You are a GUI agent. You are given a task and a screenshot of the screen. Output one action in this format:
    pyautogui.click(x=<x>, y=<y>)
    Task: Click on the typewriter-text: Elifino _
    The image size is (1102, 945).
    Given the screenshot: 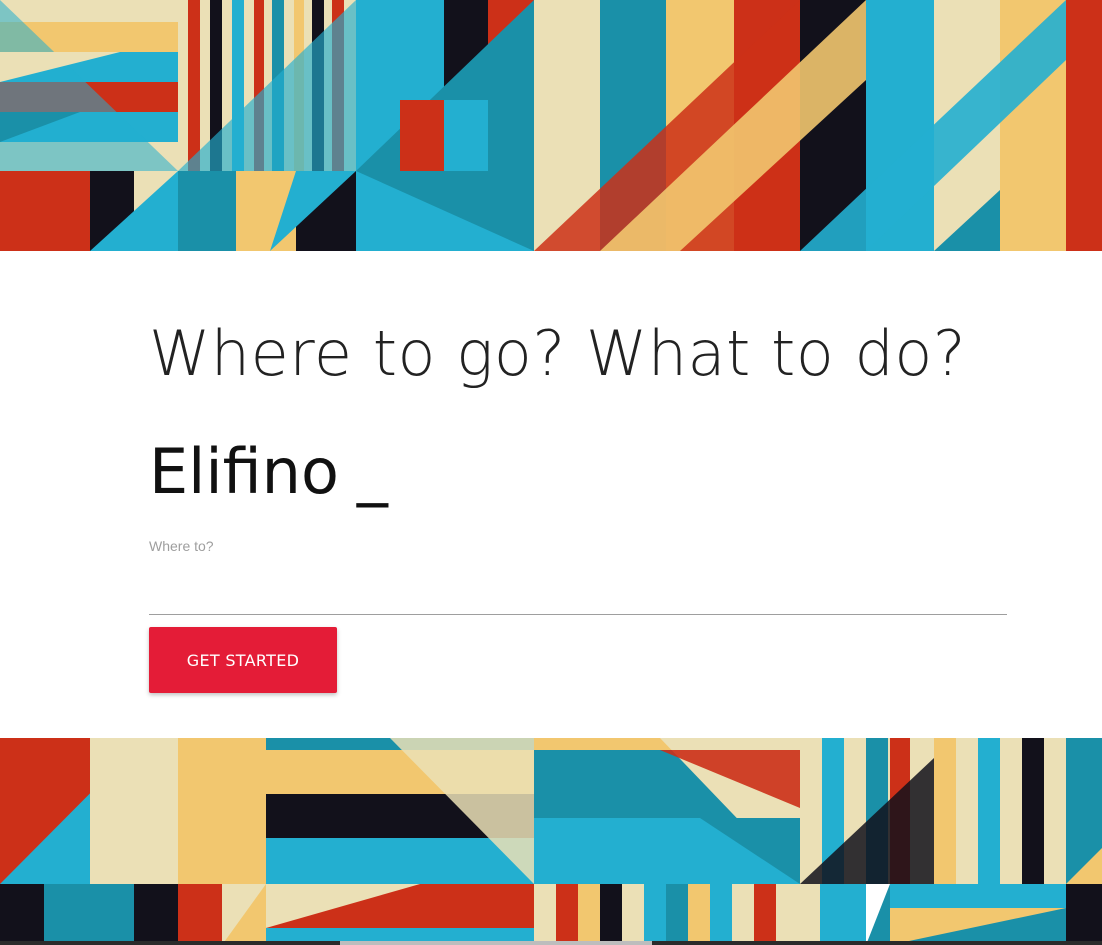 What is the action you would take?
    pyautogui.click(x=268, y=472)
    